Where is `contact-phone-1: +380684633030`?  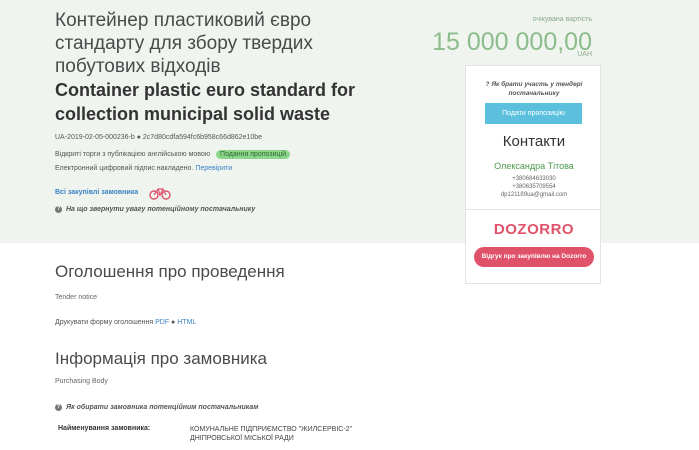
contact-phone-1: +380684633030 is located at coordinates (534, 179).